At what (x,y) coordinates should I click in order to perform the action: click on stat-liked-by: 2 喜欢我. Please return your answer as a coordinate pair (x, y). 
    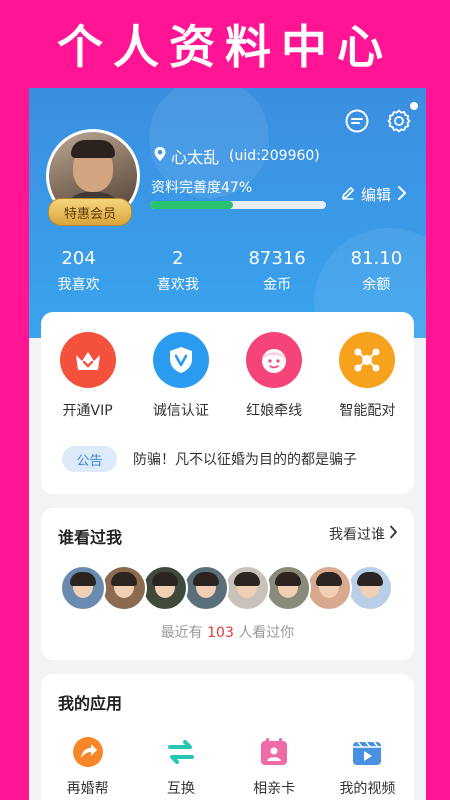
    Looking at the image, I should click on (177, 271).